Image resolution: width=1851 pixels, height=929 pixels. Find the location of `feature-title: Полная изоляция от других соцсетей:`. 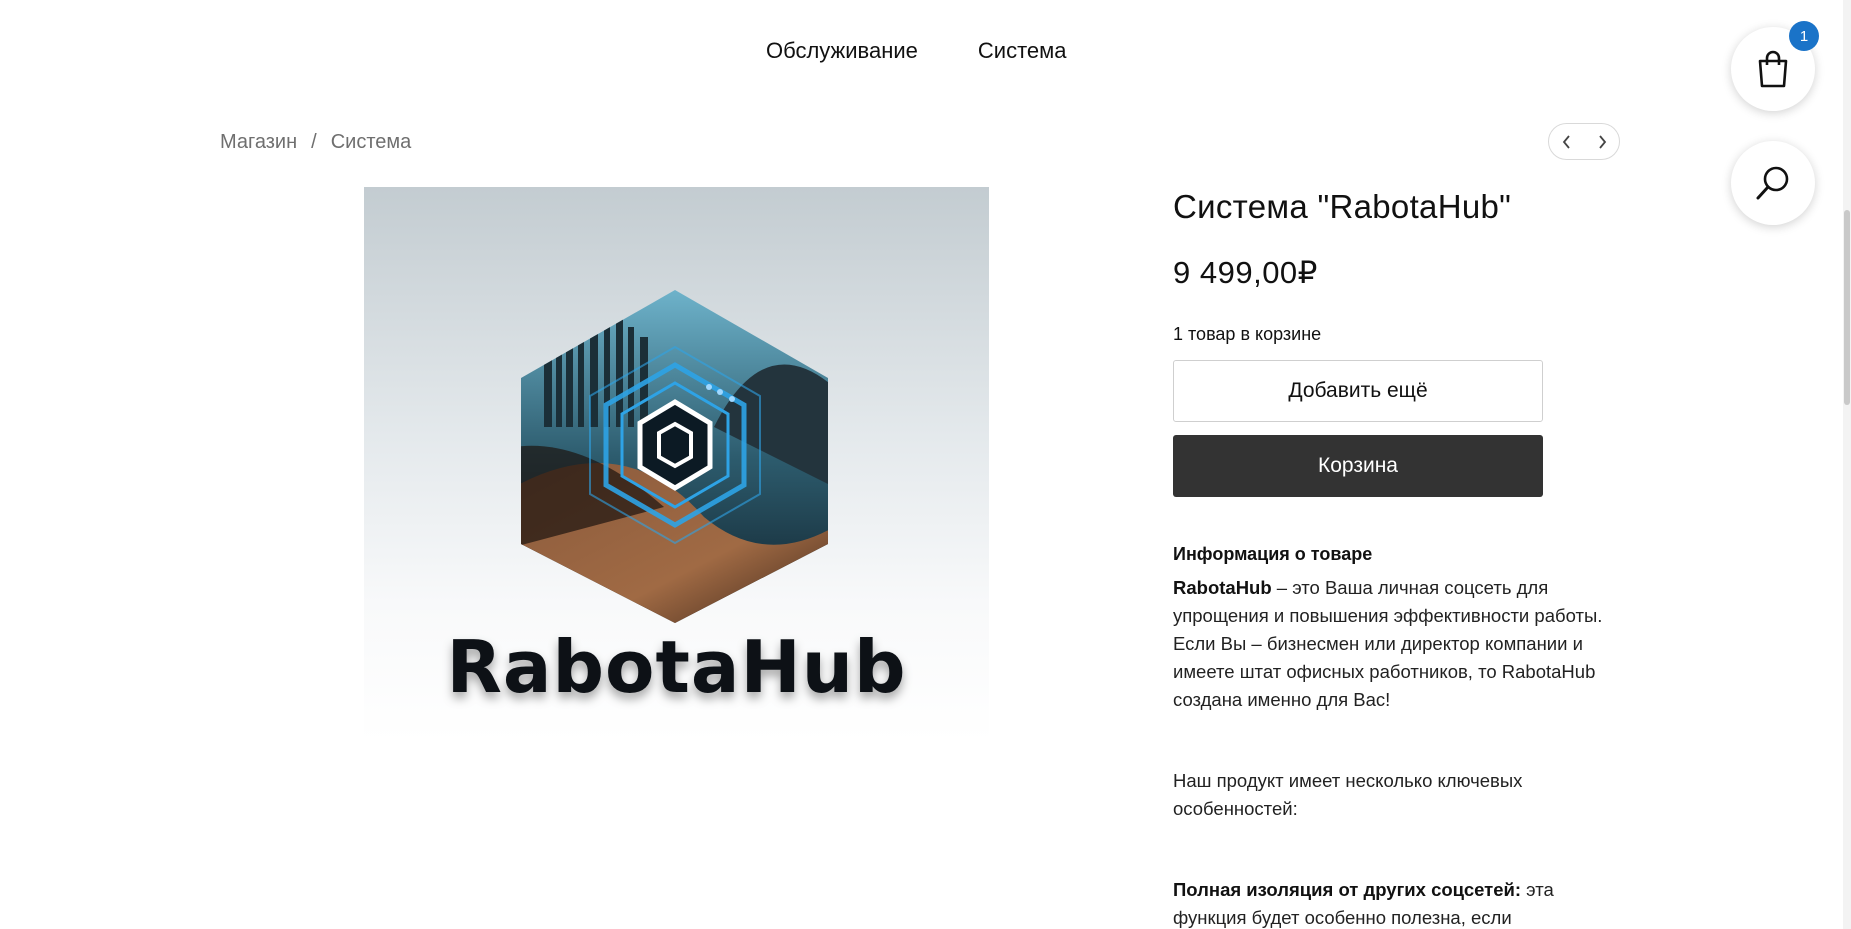

feature-title: Полная изоляция от других соцсетей: is located at coordinates (1347, 889).